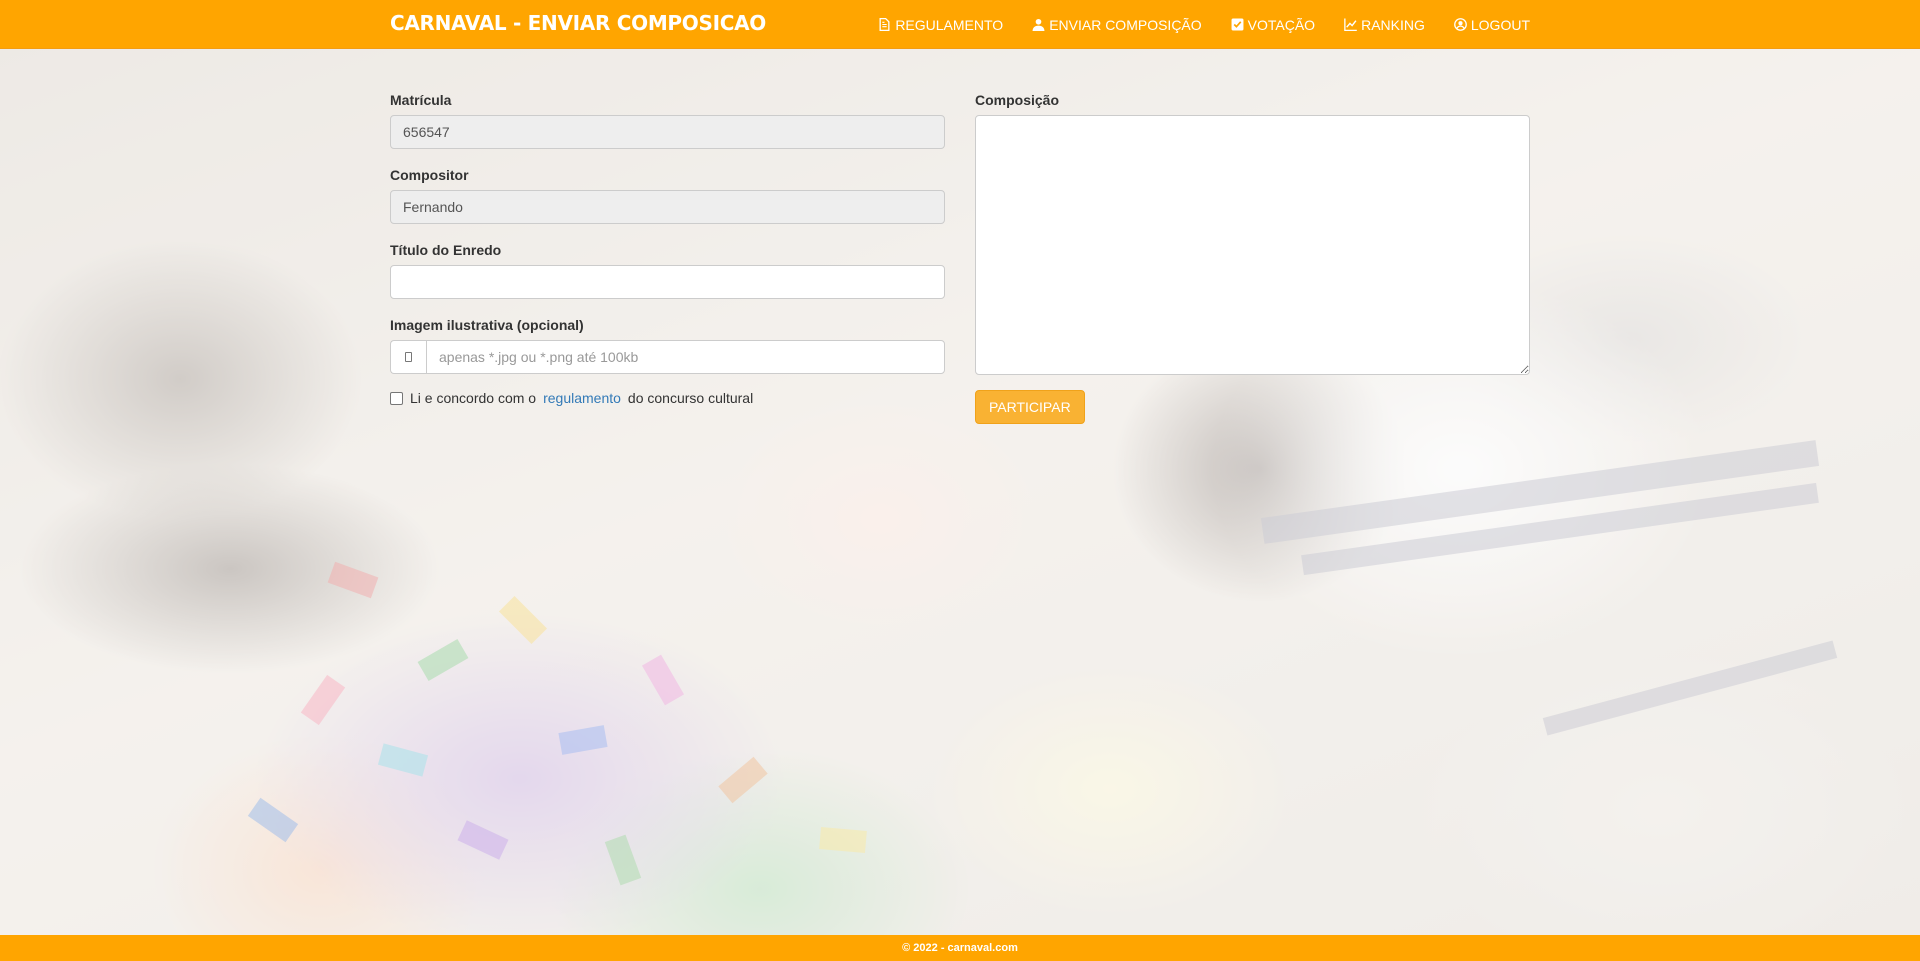 The width and height of the screenshot is (1920, 961). What do you see at coordinates (1125, 24) in the screenshot?
I see `nav-label: ENVIAR COMPOSIÇÃO` at bounding box center [1125, 24].